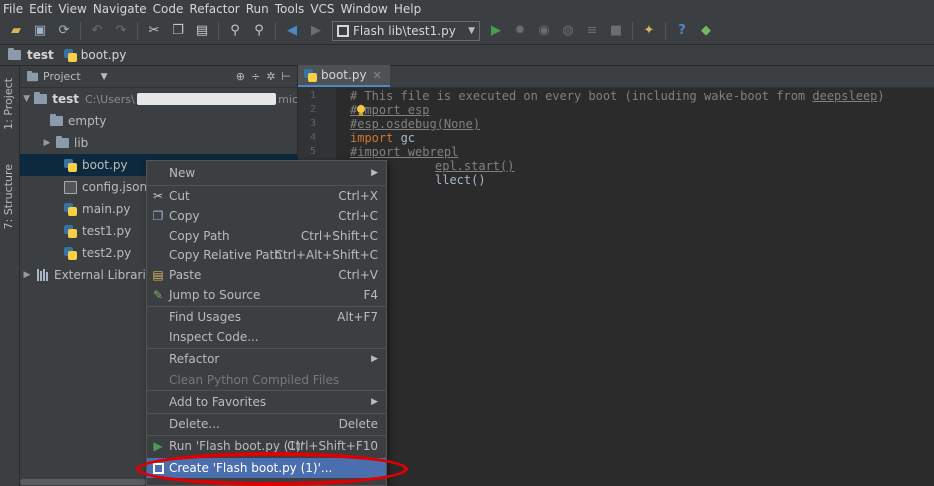 The width and height of the screenshot is (934, 486). Describe the element at coordinates (218, 402) in the screenshot. I see `menu-item-label: Add to Favorites` at that location.